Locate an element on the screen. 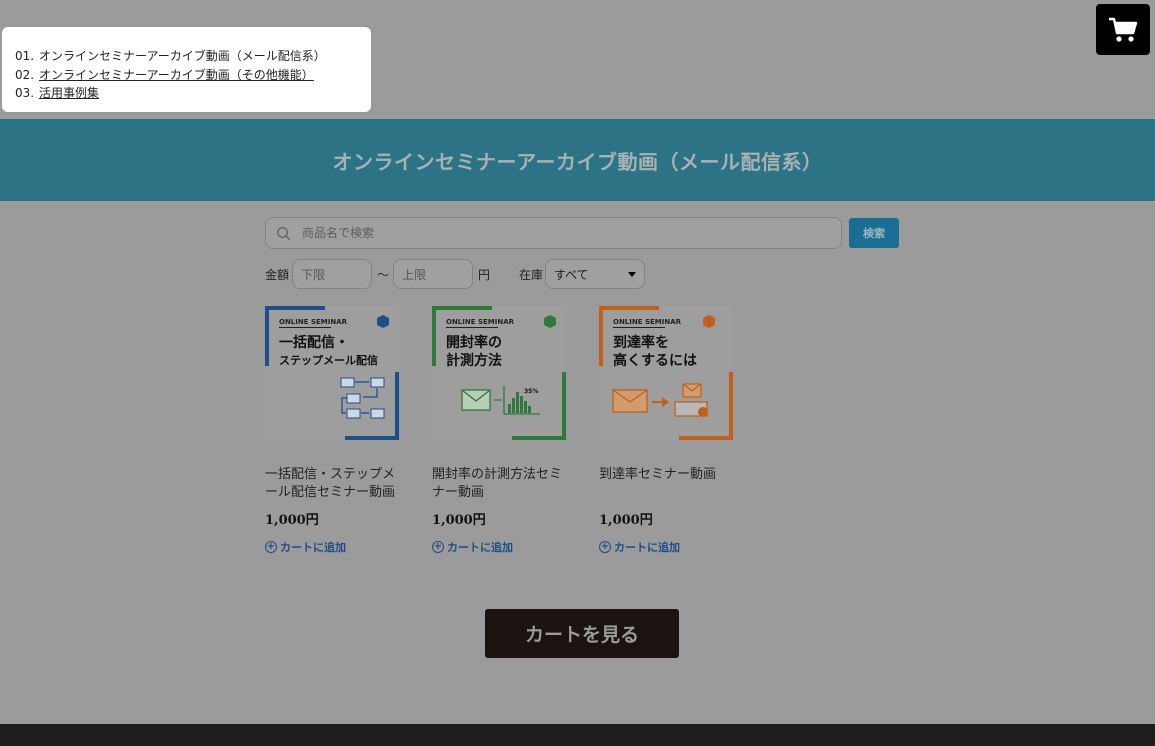  footer is located at coordinates (577, 735).